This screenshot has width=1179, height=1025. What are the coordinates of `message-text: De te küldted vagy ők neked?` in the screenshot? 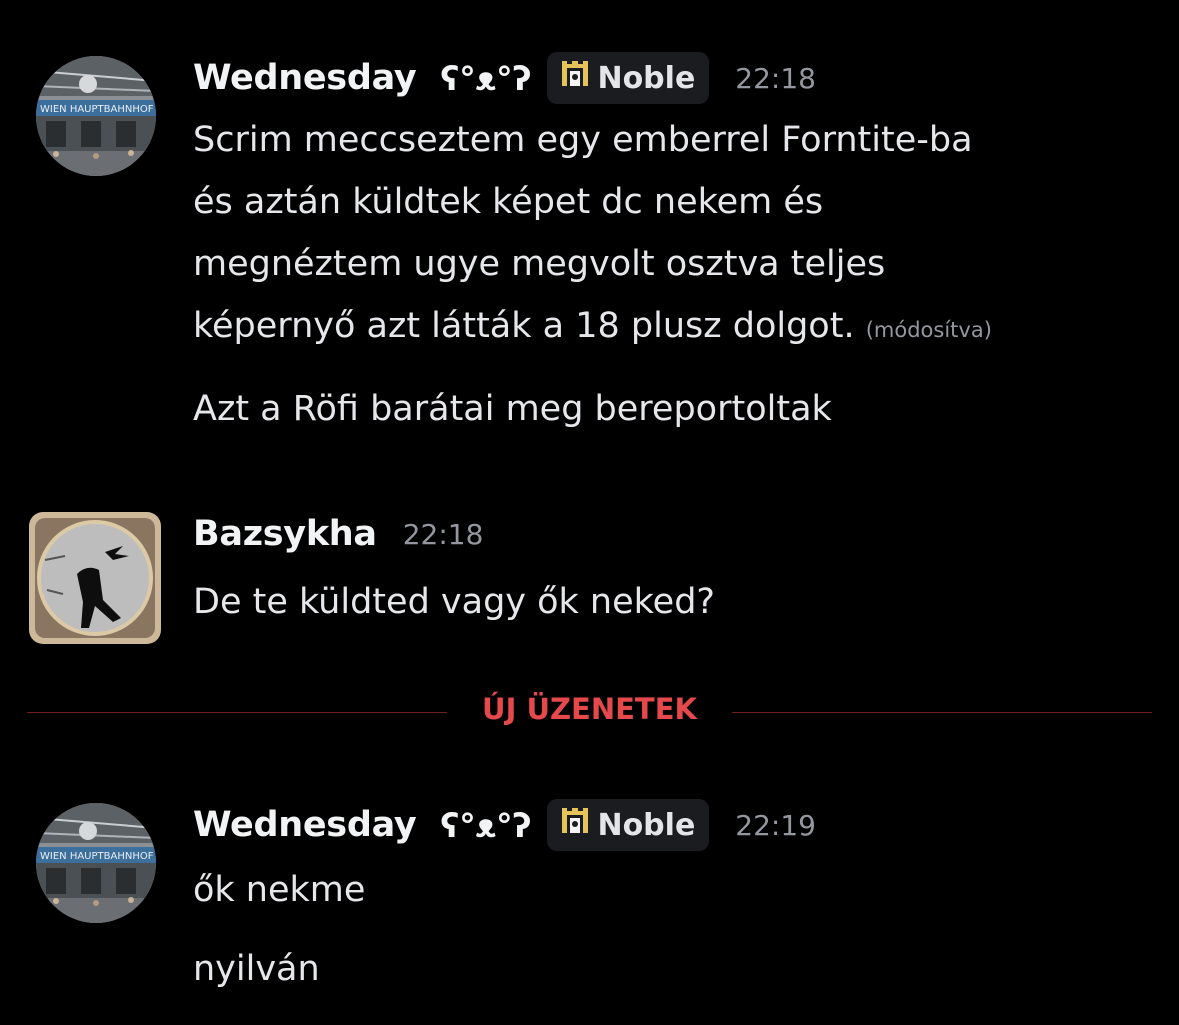 It's located at (454, 602).